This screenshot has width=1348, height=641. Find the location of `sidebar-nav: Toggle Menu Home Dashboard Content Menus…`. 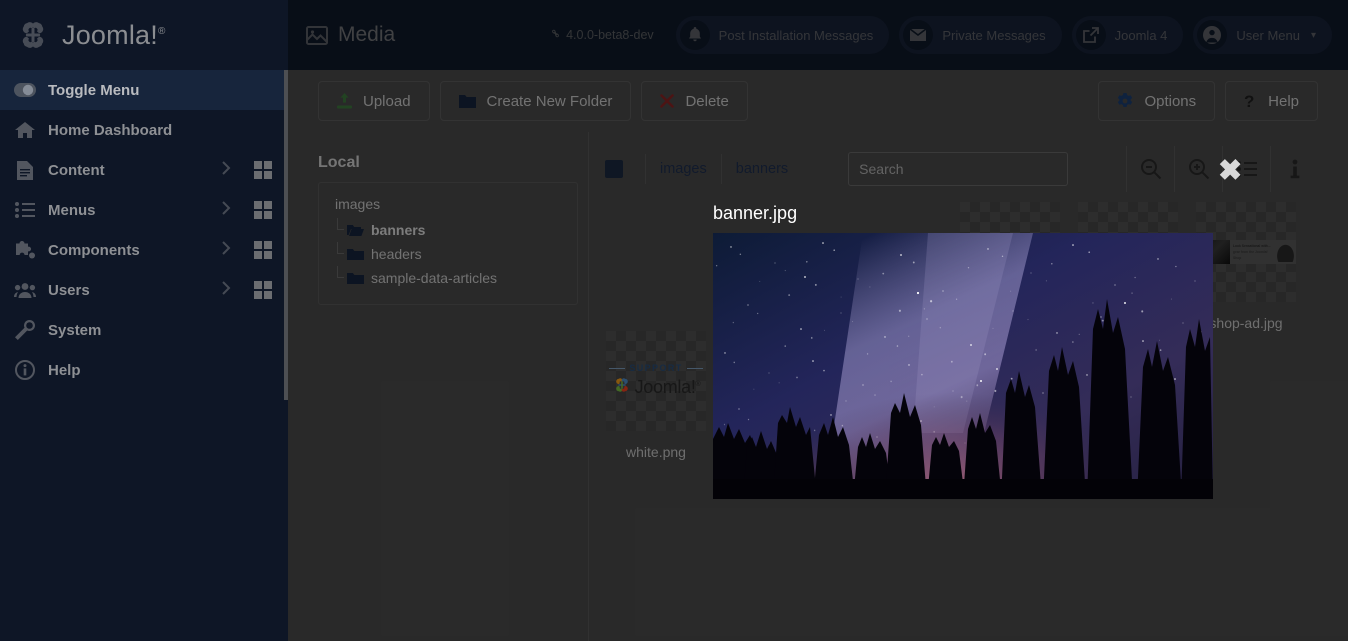

sidebar-nav: Toggle Menu Home Dashboard Content Menus… is located at coordinates (144, 230).